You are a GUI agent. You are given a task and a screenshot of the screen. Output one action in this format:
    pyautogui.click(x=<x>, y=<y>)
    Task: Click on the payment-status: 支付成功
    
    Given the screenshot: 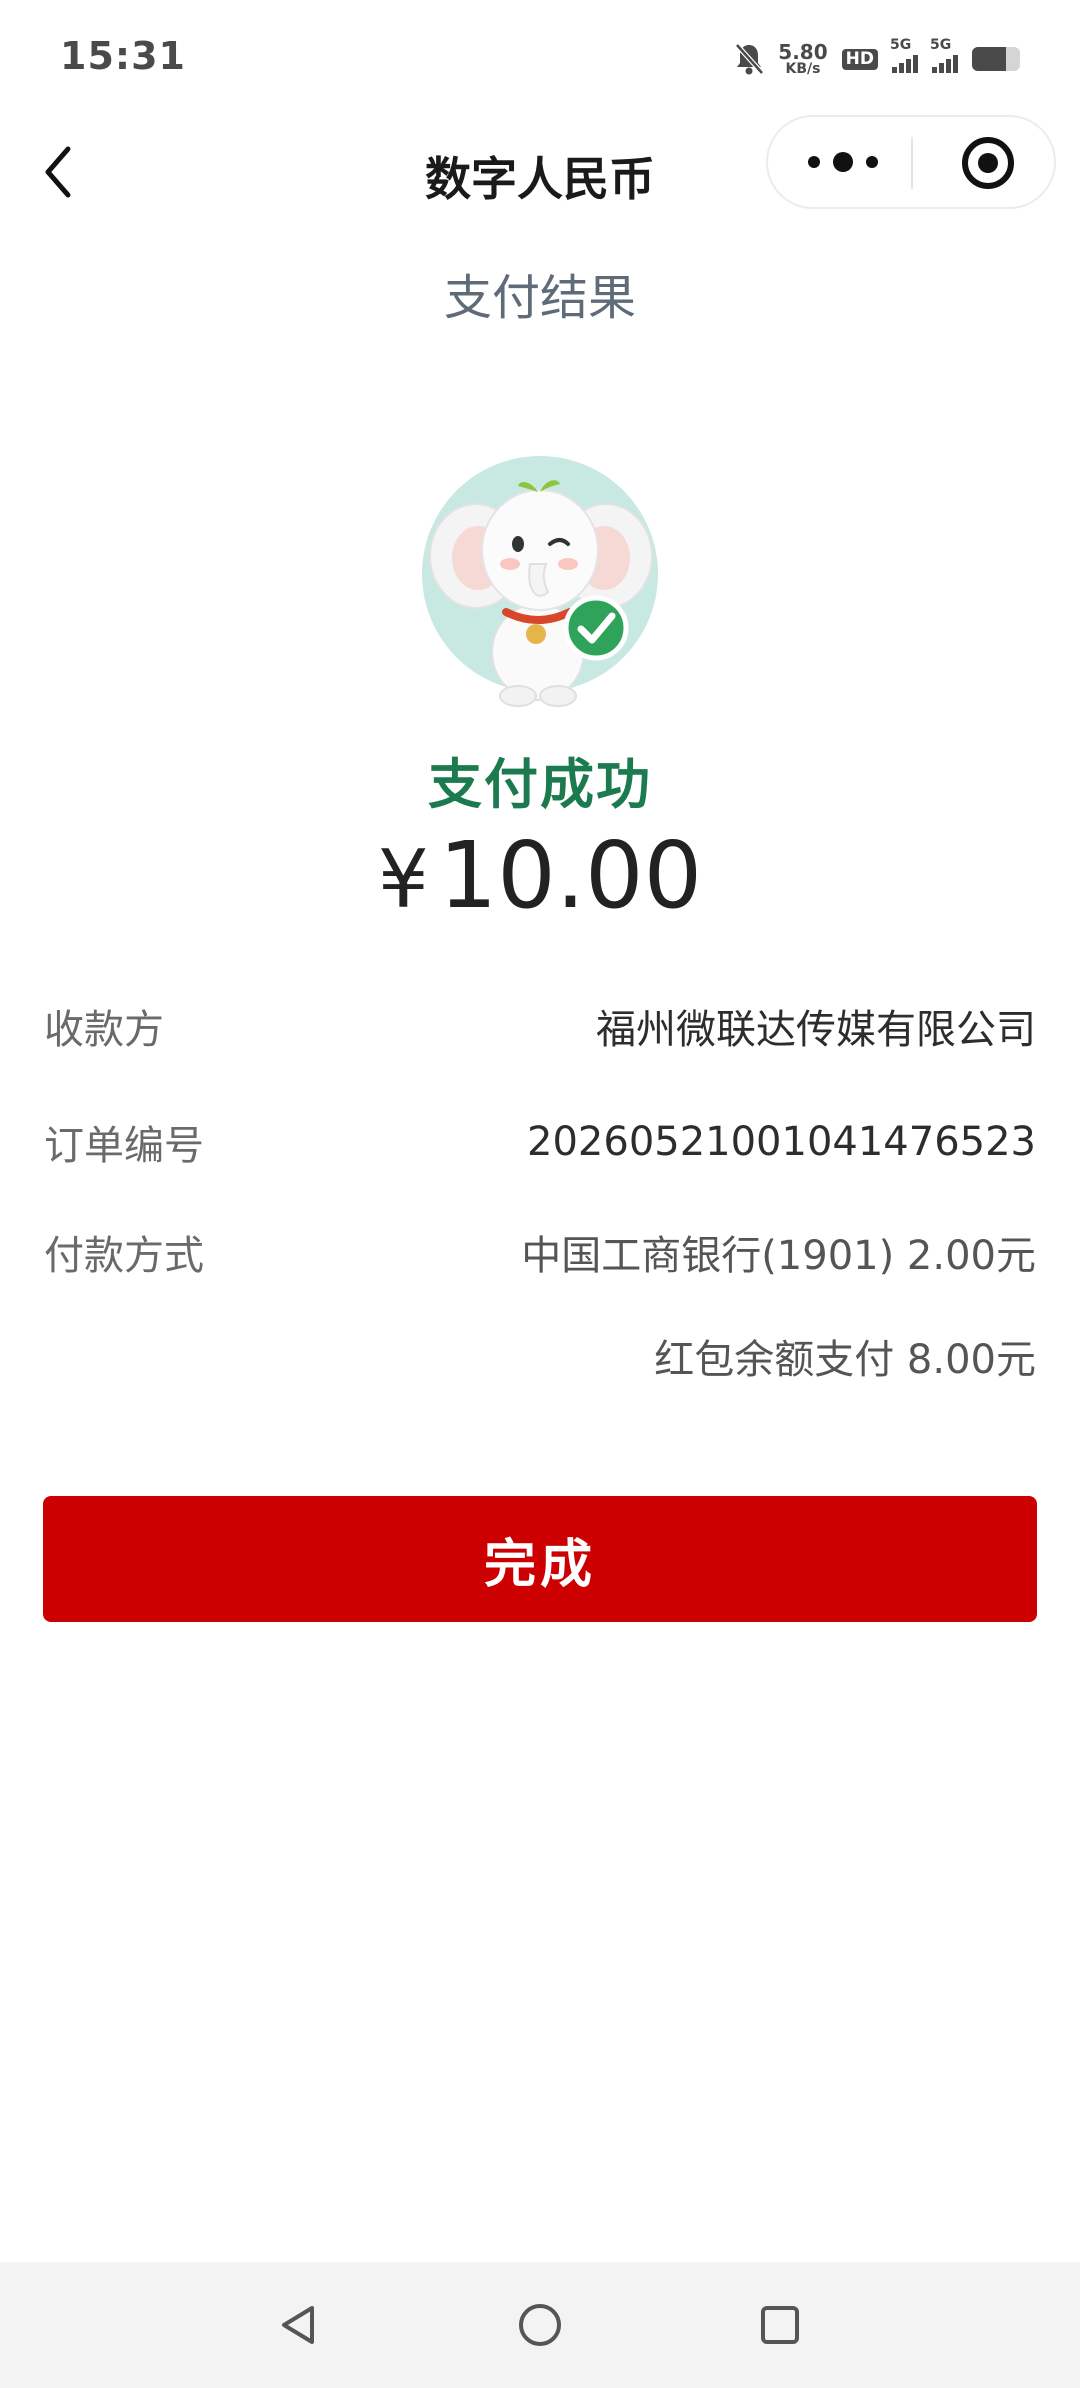 What is the action you would take?
    pyautogui.click(x=540, y=784)
    